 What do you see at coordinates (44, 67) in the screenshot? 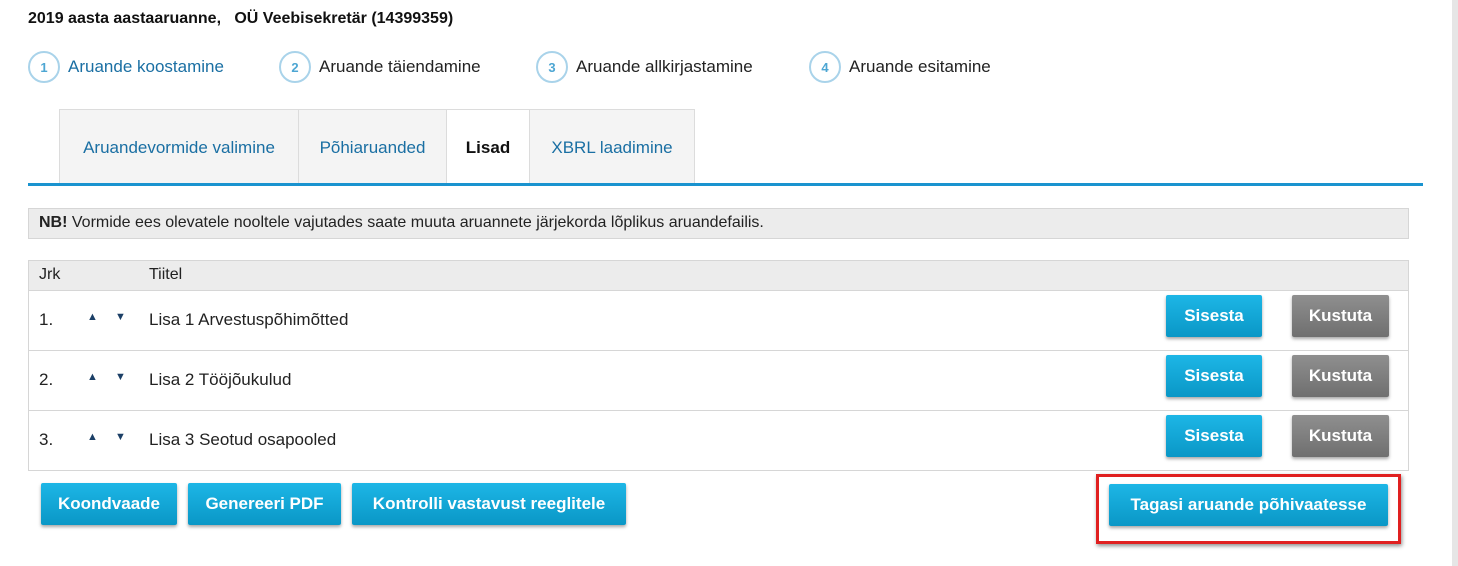
I see `step-number-1: 1` at bounding box center [44, 67].